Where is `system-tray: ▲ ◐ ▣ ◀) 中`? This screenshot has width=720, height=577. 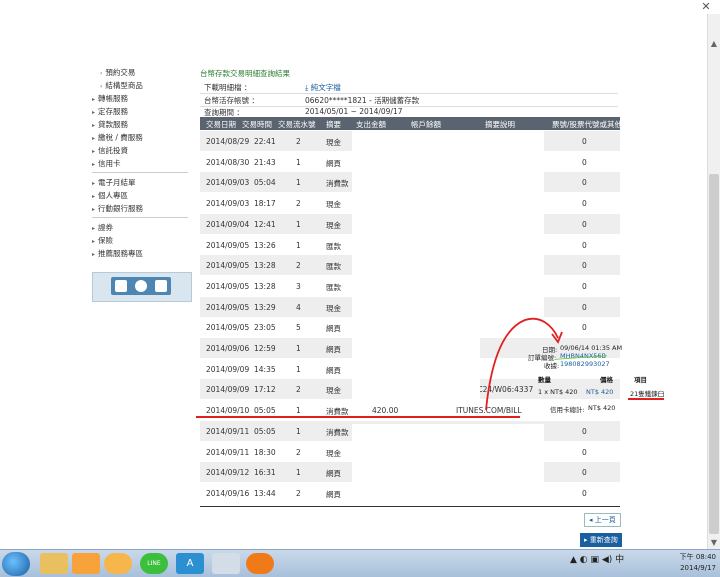 system-tray: ▲ ◐ ▣ ◀) 中 is located at coordinates (597, 558).